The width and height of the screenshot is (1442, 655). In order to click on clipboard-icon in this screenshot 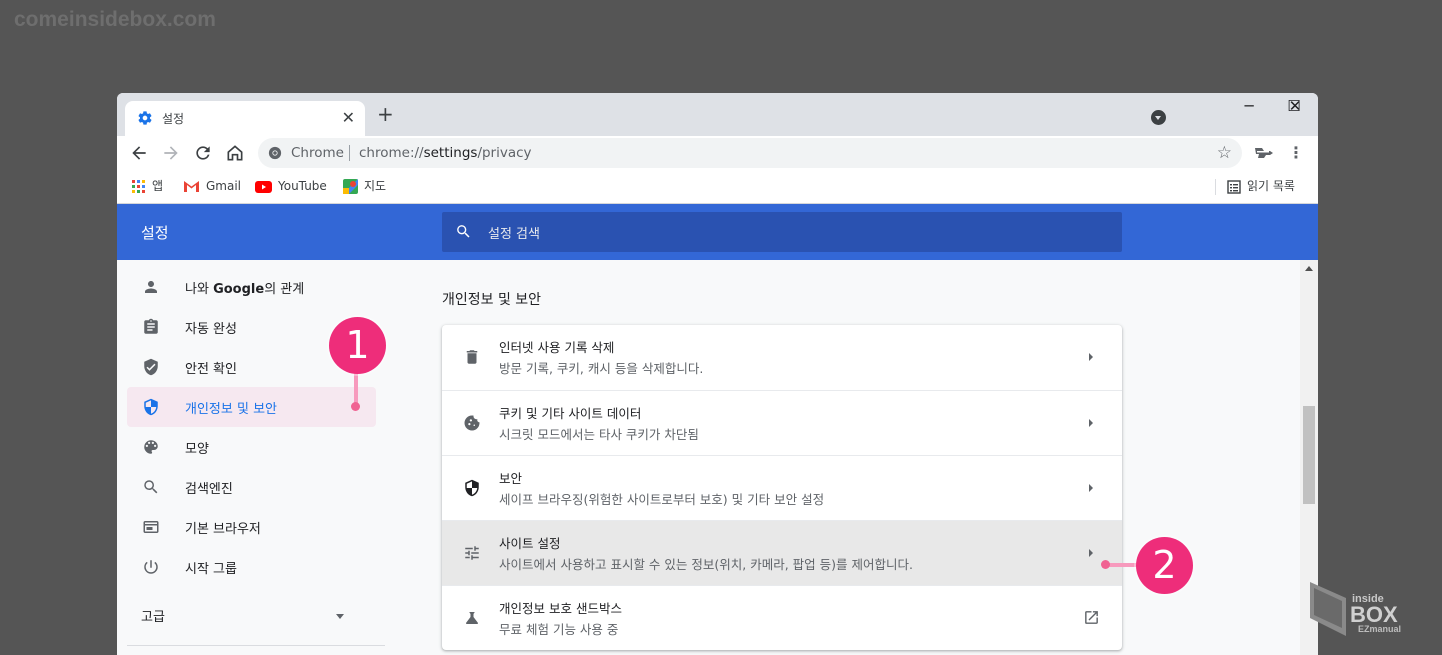, I will do `click(151, 326)`.